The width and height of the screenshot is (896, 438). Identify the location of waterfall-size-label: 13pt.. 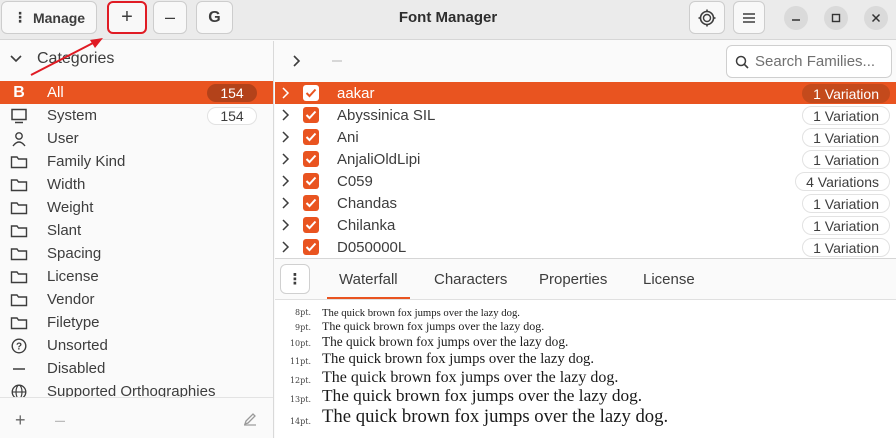
(300, 399).